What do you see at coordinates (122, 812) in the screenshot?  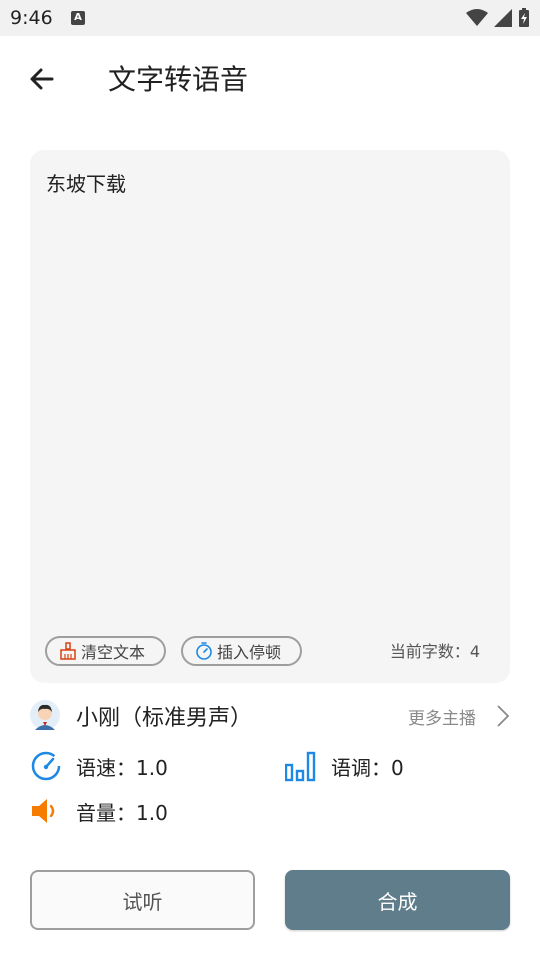 I see `volume-label: 音量：1.0` at bounding box center [122, 812].